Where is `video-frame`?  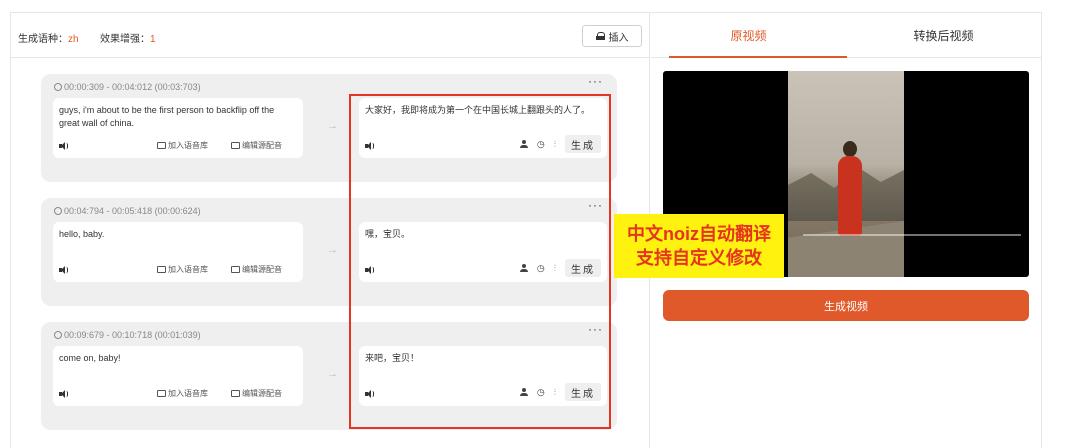 video-frame is located at coordinates (846, 174).